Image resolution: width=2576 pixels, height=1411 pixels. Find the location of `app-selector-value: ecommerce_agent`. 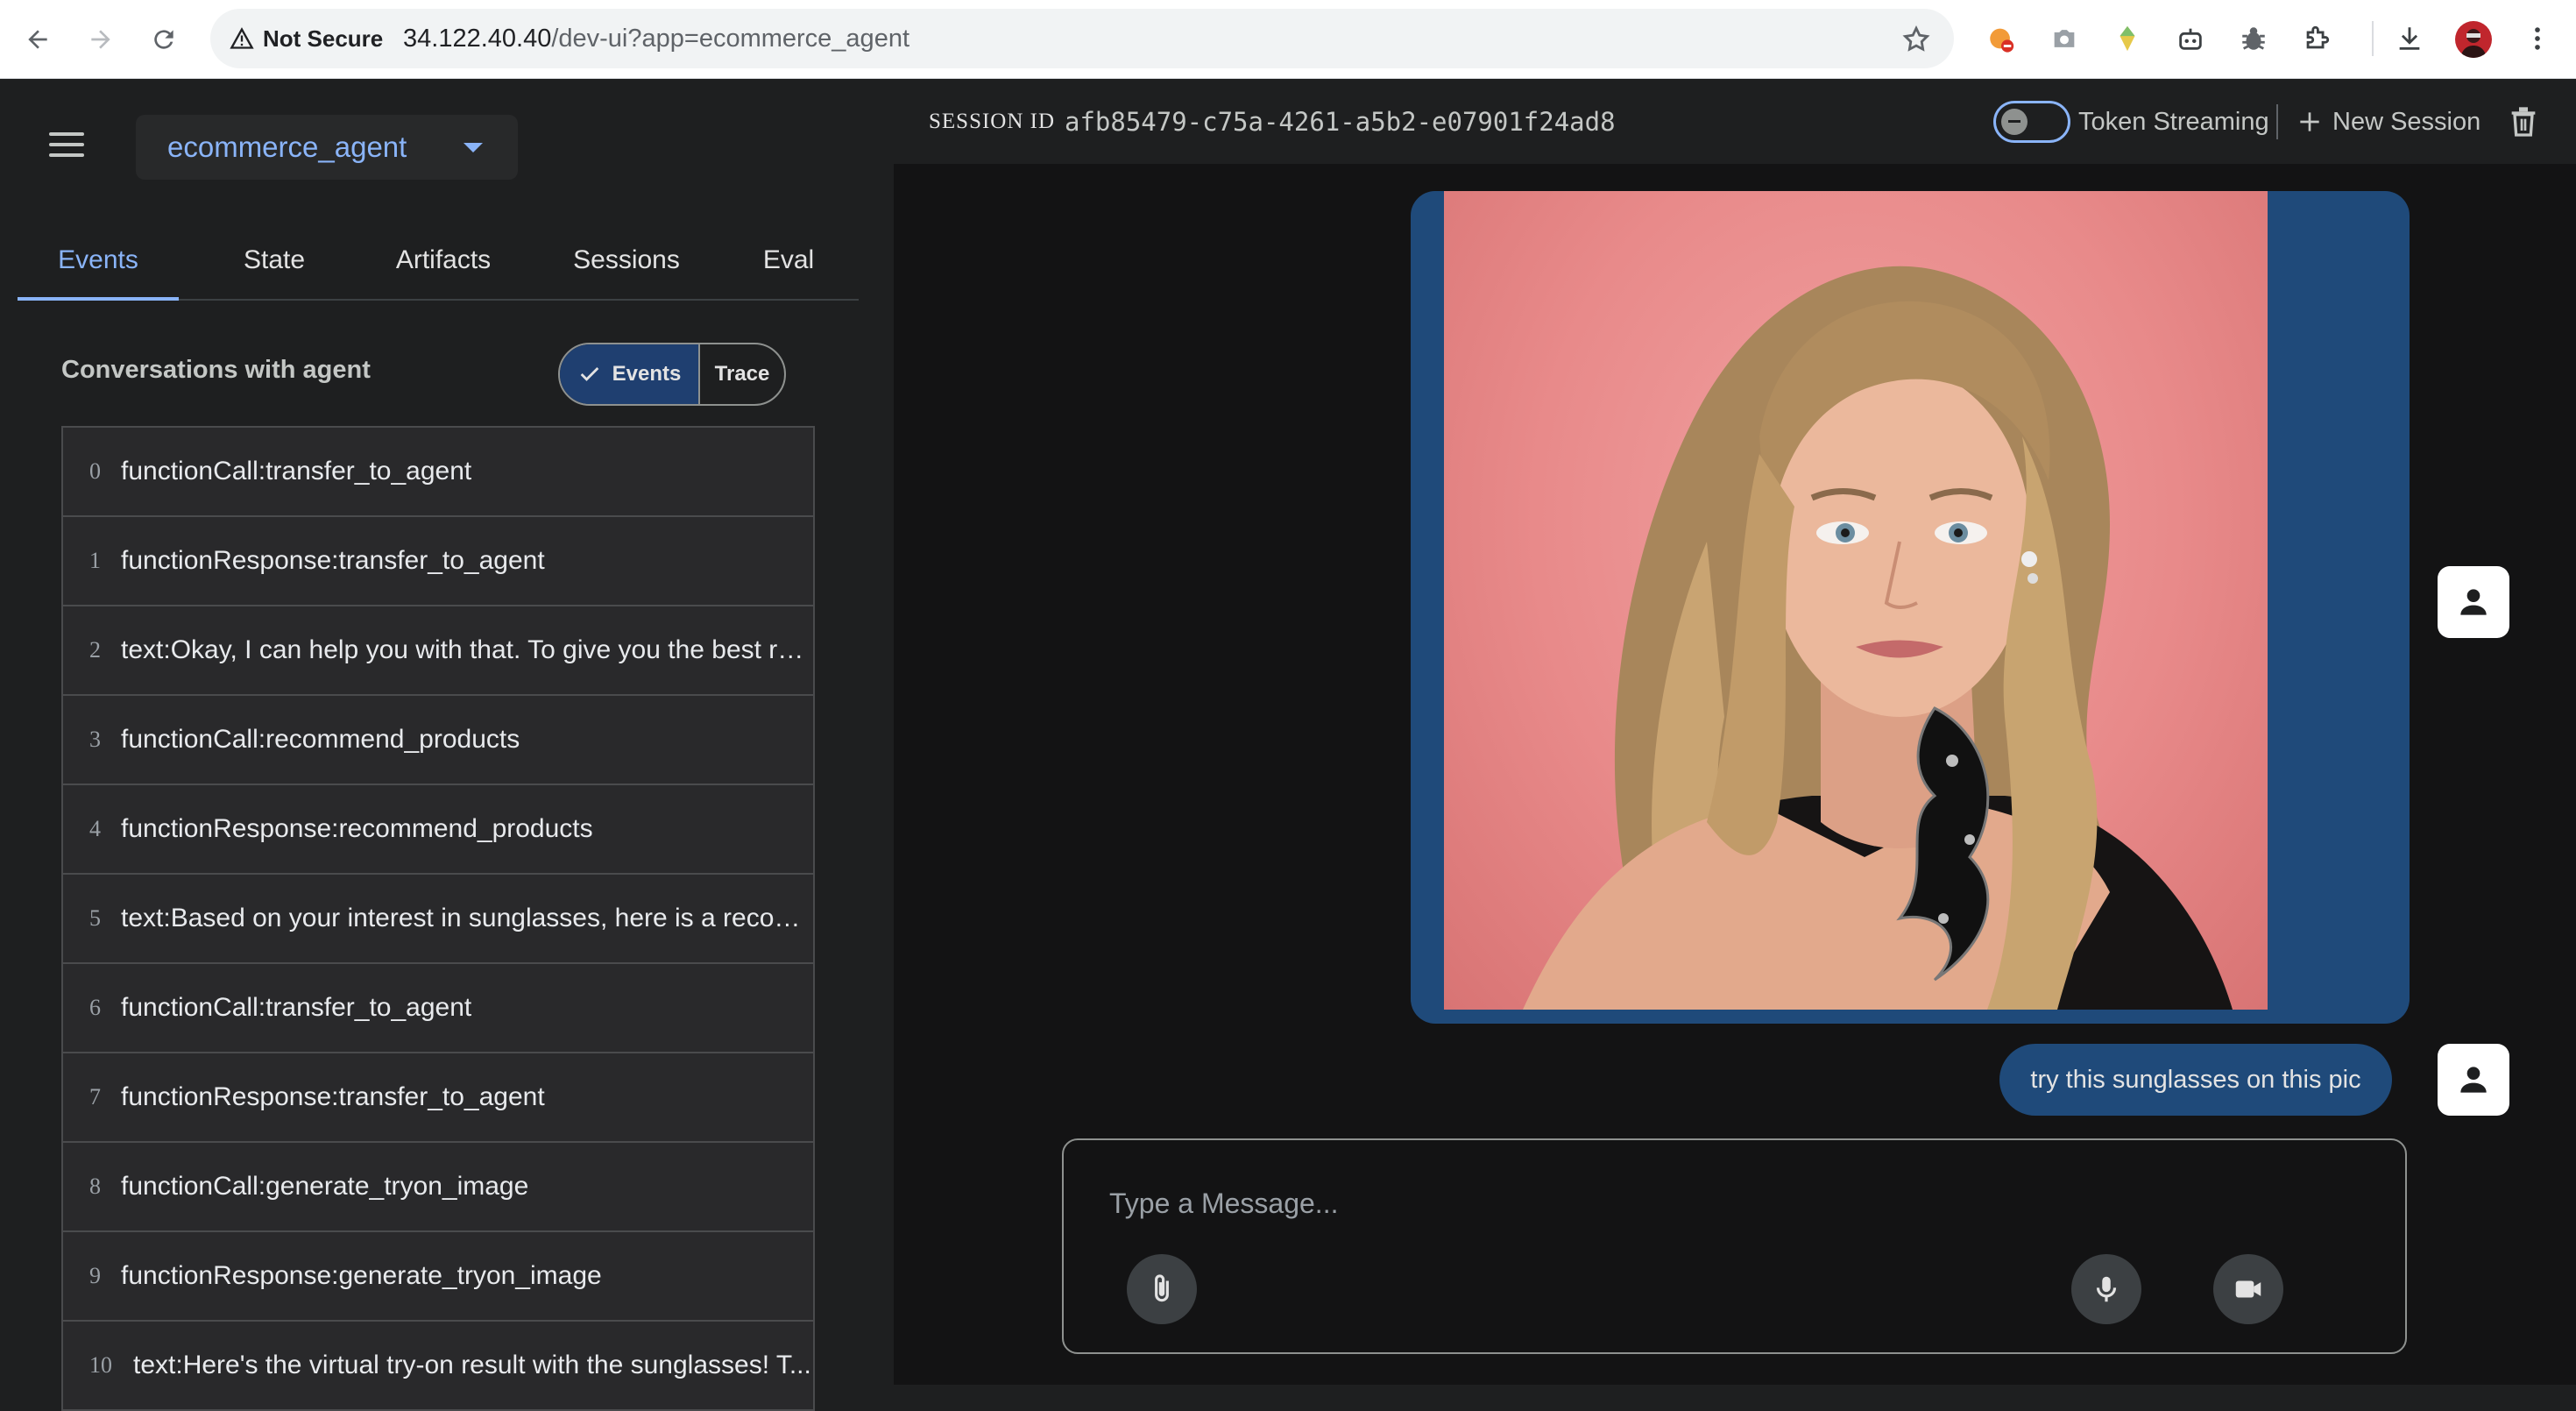

app-selector-value: ecommerce_agent is located at coordinates (287, 147).